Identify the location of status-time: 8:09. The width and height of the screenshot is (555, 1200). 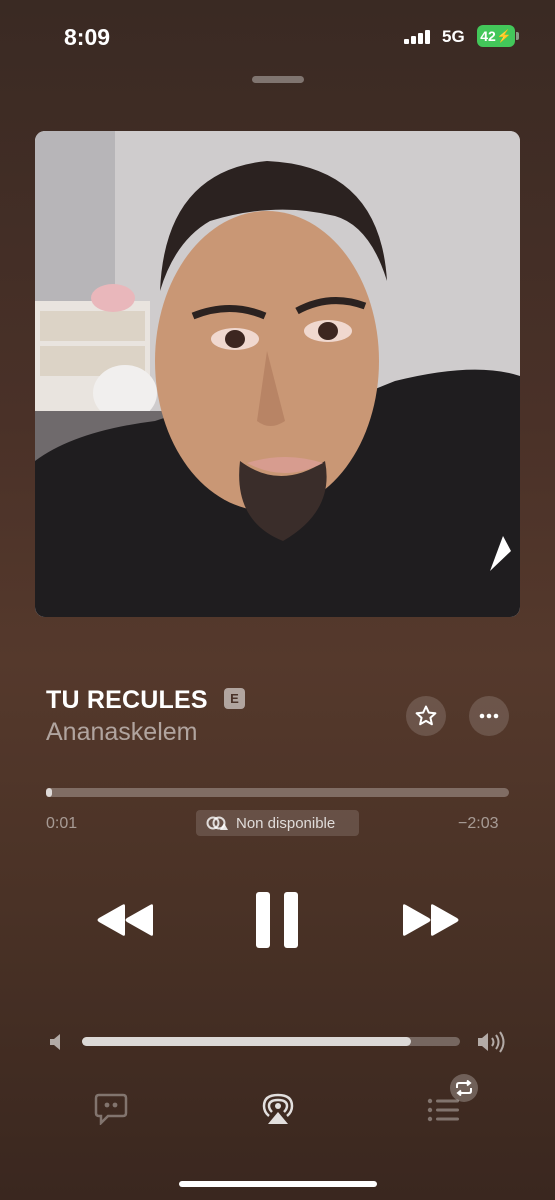
(87, 37).